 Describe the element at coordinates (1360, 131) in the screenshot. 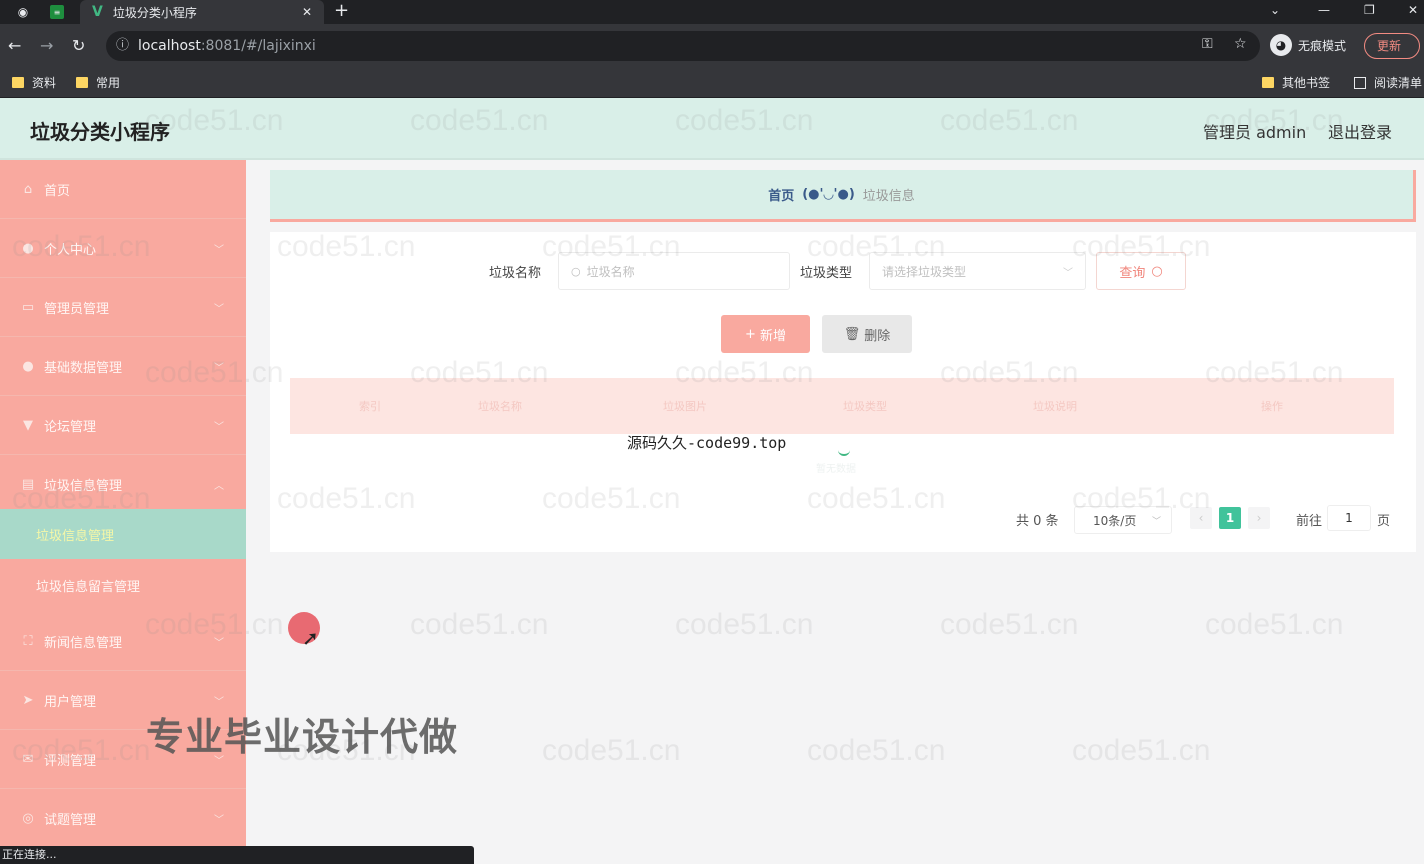

I see `logout-link: 退出登录` at that location.